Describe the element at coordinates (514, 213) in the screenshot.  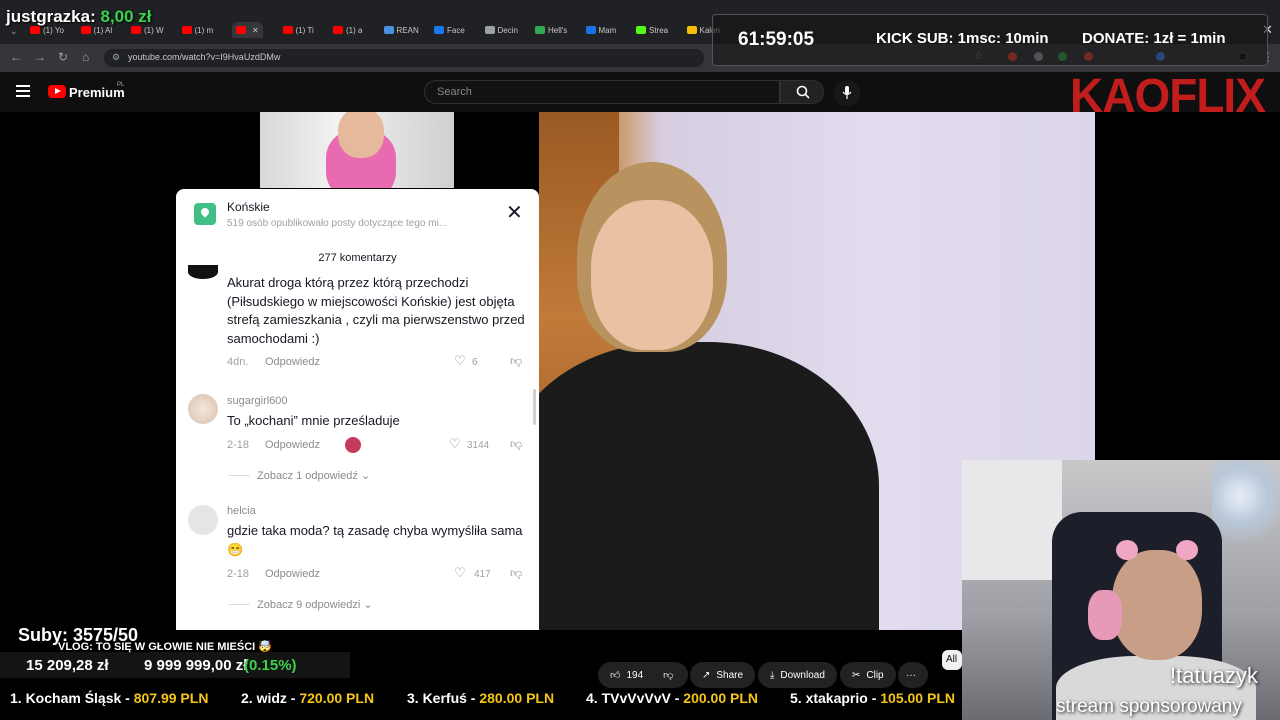
I see `close-icon: ✕` at that location.